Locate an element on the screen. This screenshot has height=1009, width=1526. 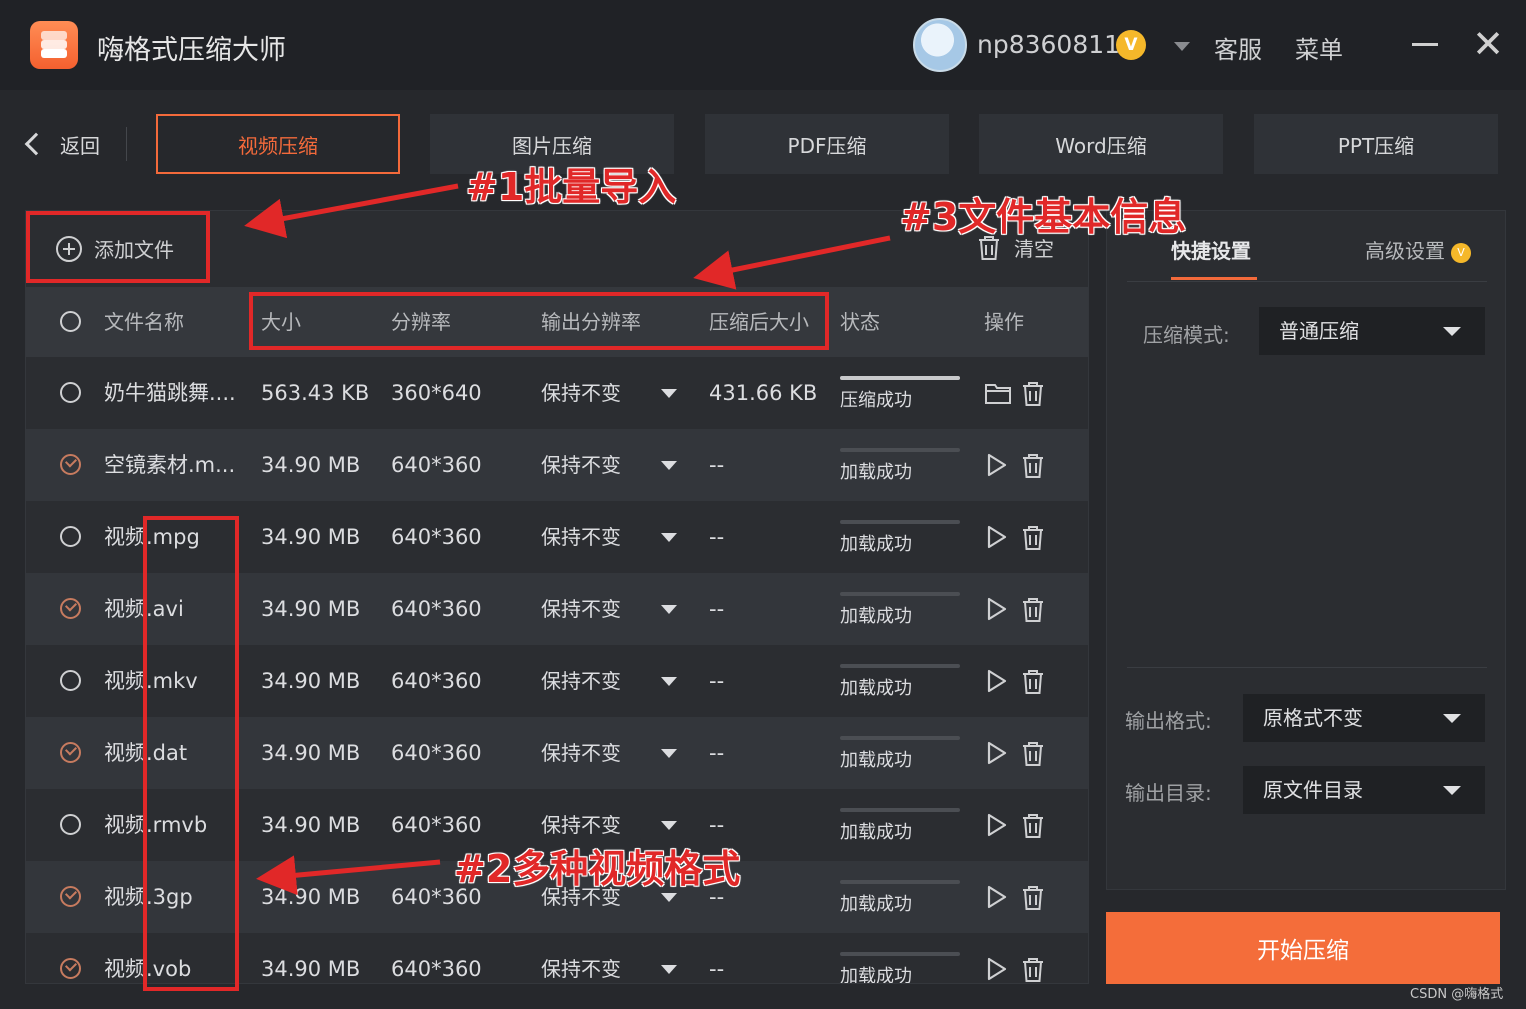
app-title: 嗨格式压缩大师 is located at coordinates (191, 50).